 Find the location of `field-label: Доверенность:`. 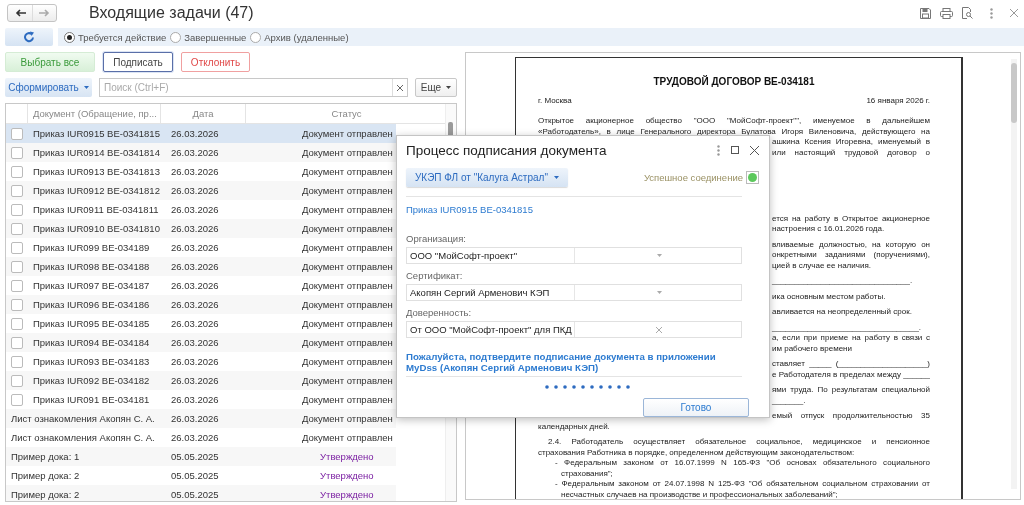

field-label: Доверенность: is located at coordinates (439, 312).